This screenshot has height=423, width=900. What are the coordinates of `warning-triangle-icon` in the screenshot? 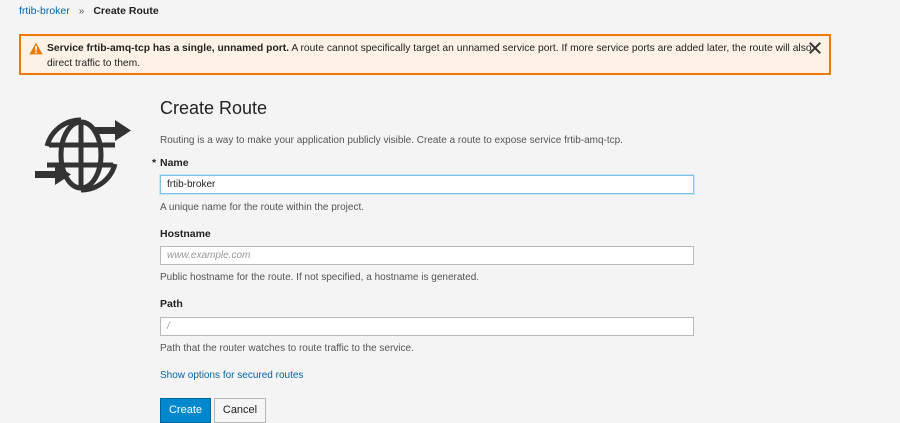 It's located at (36, 48).